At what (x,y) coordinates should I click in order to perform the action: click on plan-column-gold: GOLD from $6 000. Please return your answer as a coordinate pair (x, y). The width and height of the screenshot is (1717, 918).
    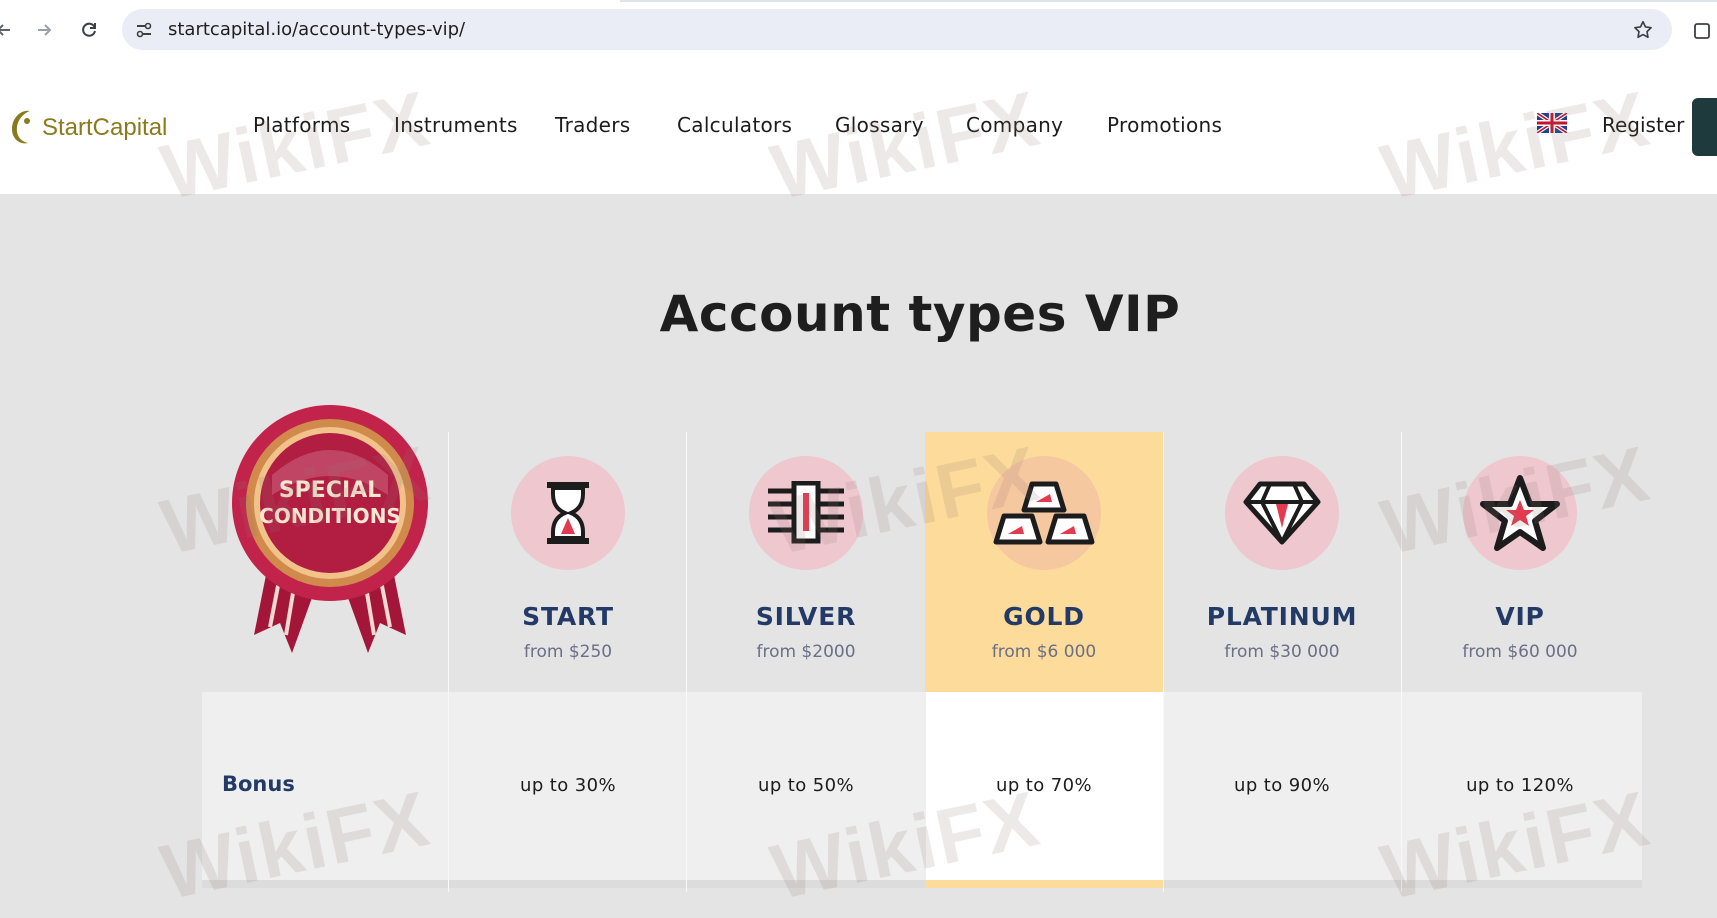
    Looking at the image, I should click on (1044, 562).